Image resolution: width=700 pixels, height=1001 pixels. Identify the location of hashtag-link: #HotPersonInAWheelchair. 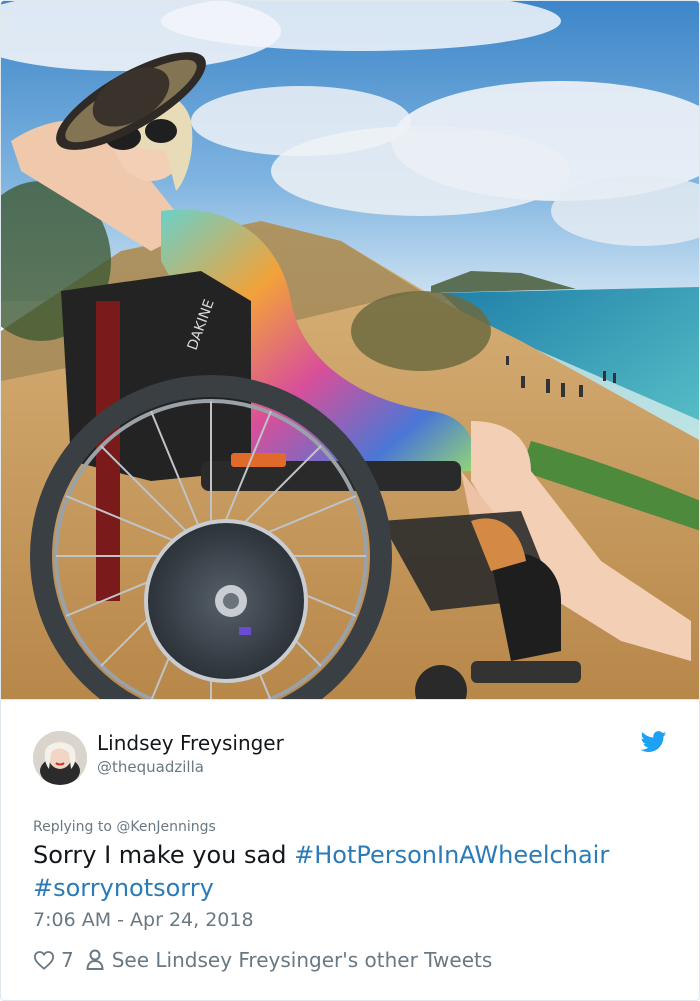
(451, 855).